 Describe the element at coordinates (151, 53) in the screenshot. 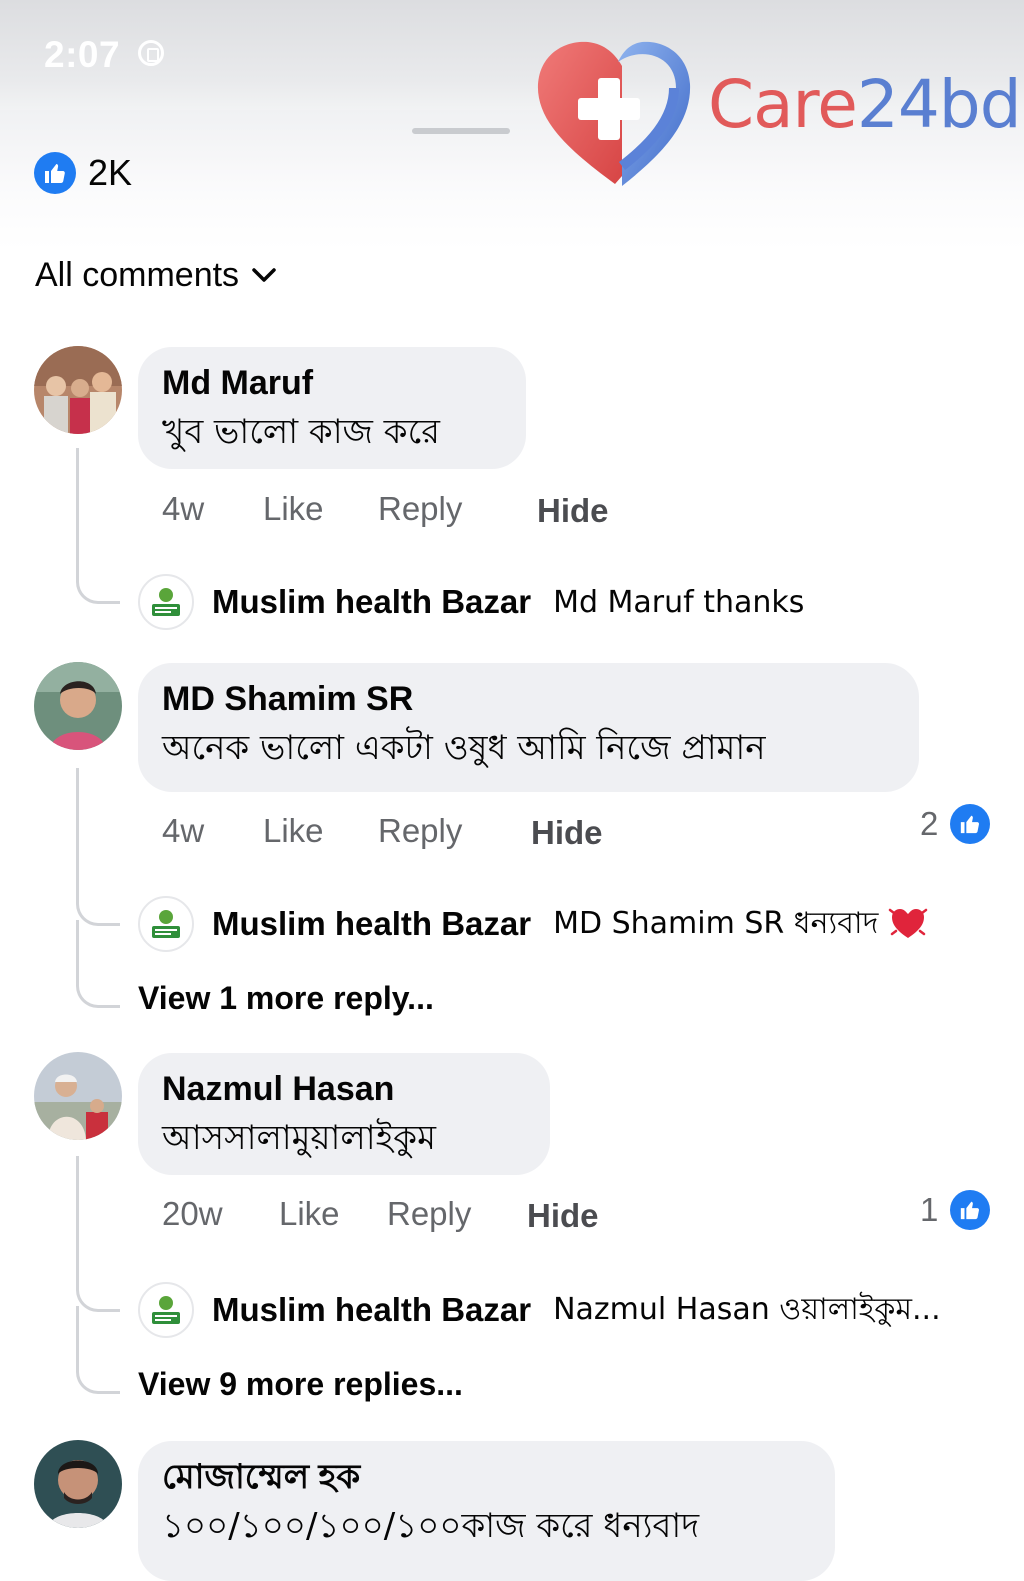

I see `status-app-icon` at that location.